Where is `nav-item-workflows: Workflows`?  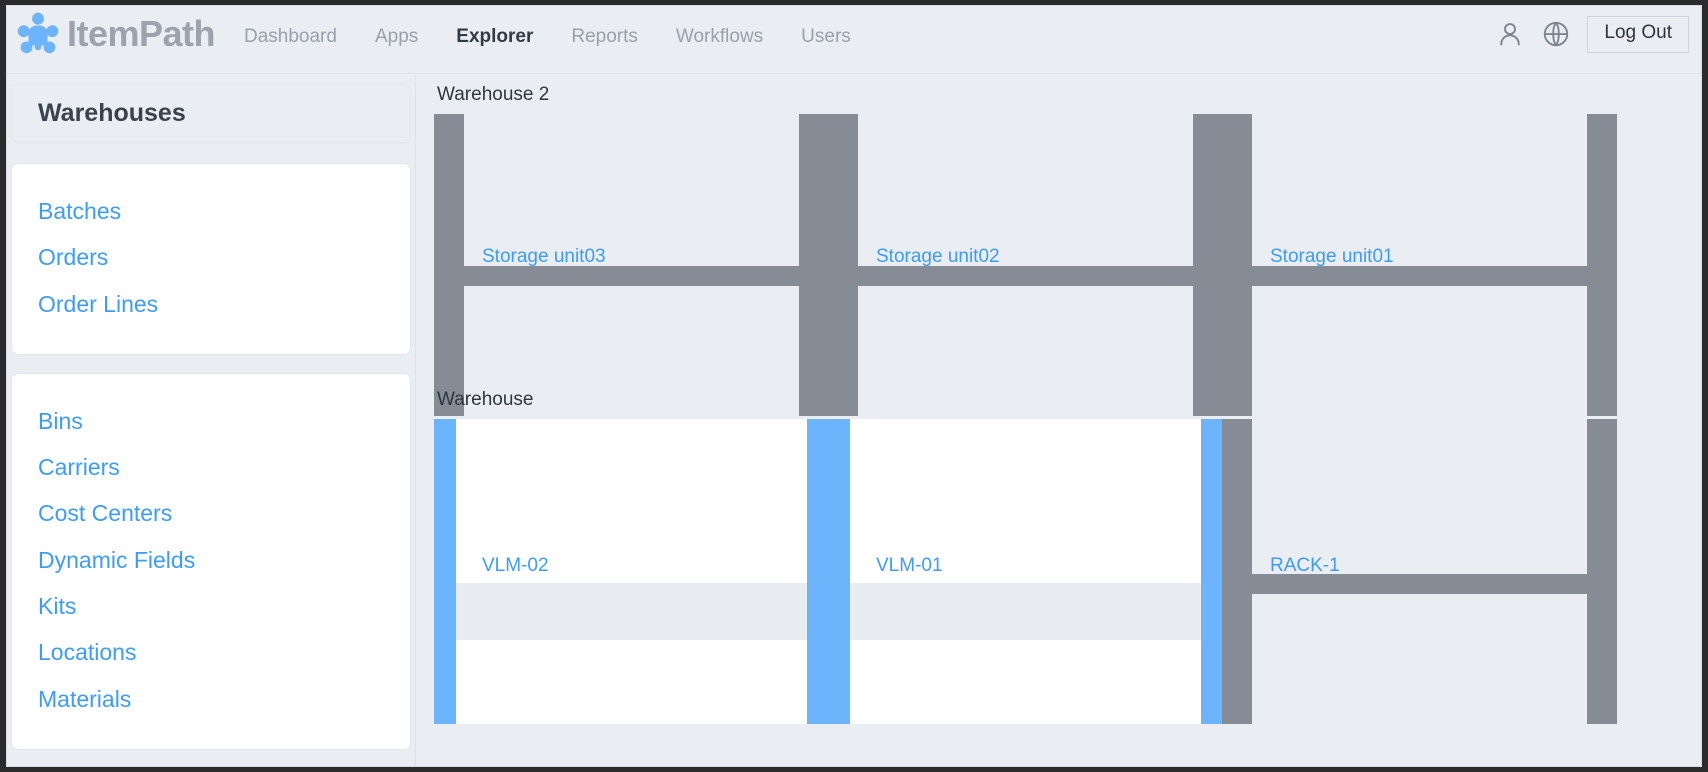 nav-item-workflows: Workflows is located at coordinates (719, 37).